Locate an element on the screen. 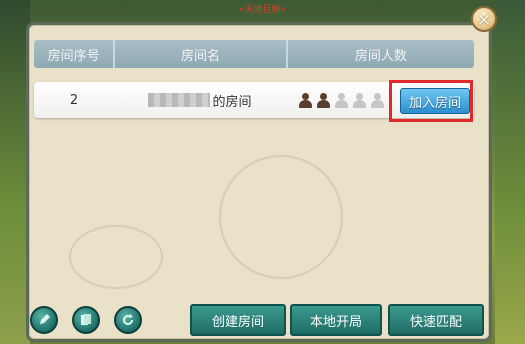 This screenshot has width=525, height=344. header-room-occupants: 房间人数 is located at coordinates (380, 56).